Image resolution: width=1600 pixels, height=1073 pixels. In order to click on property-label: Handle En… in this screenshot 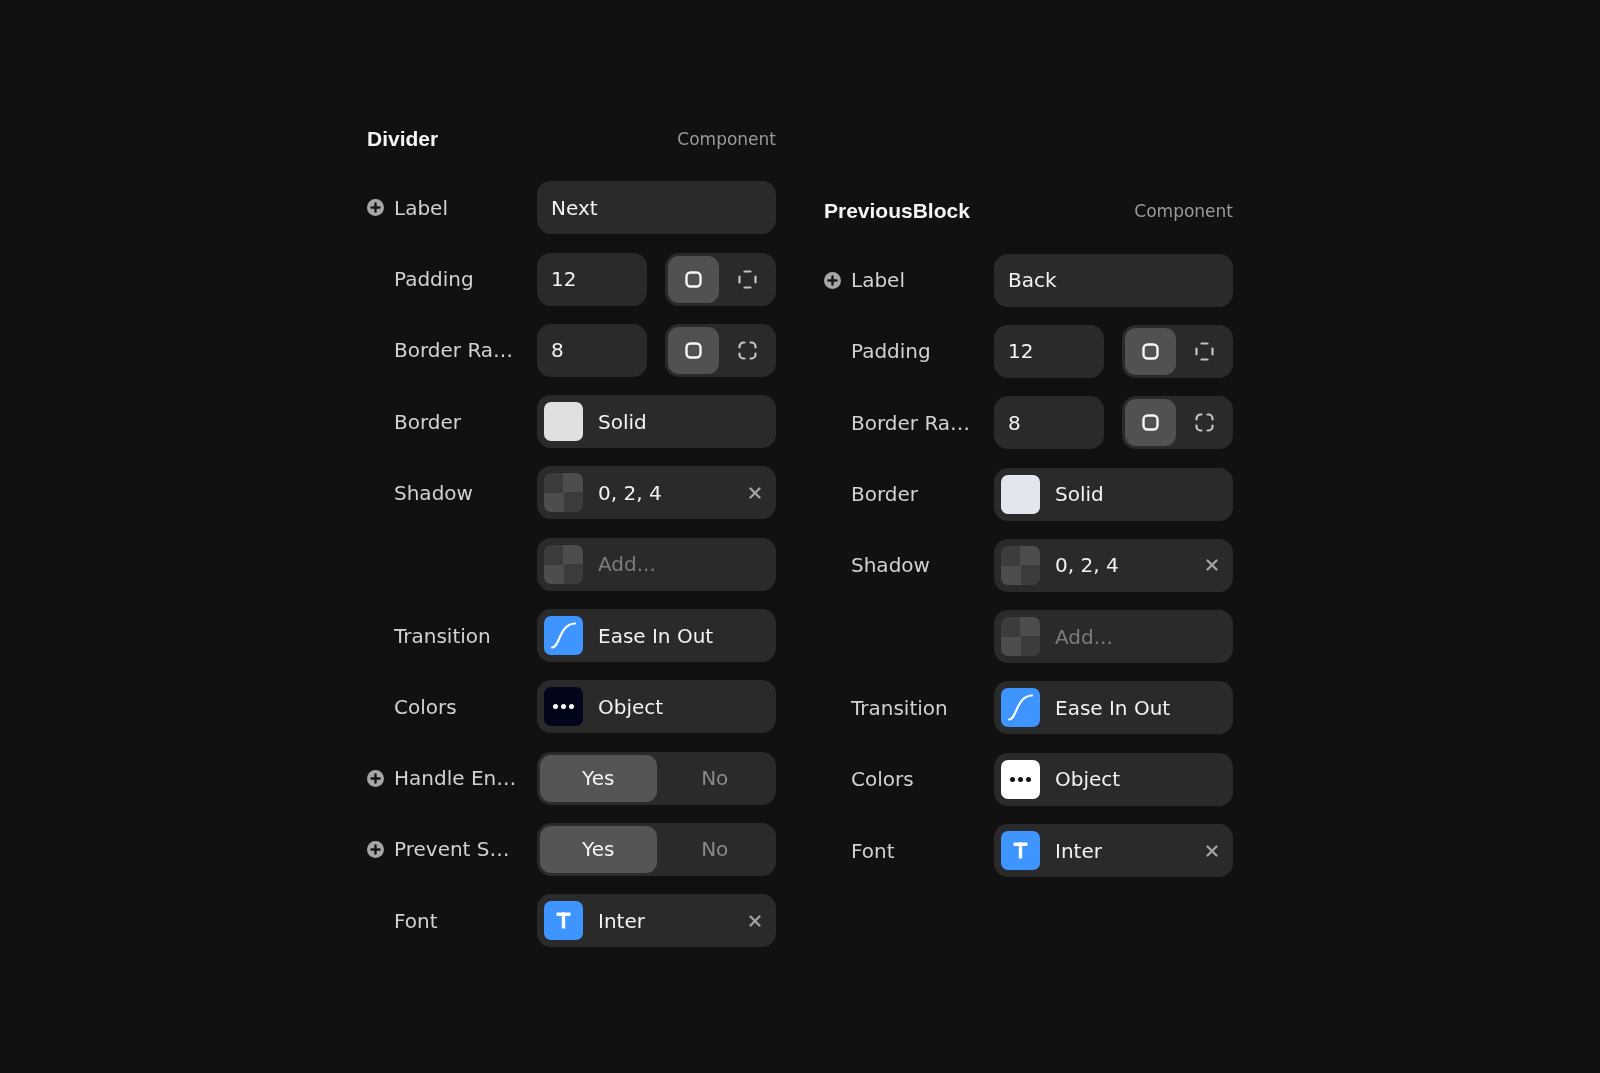, I will do `click(455, 778)`.